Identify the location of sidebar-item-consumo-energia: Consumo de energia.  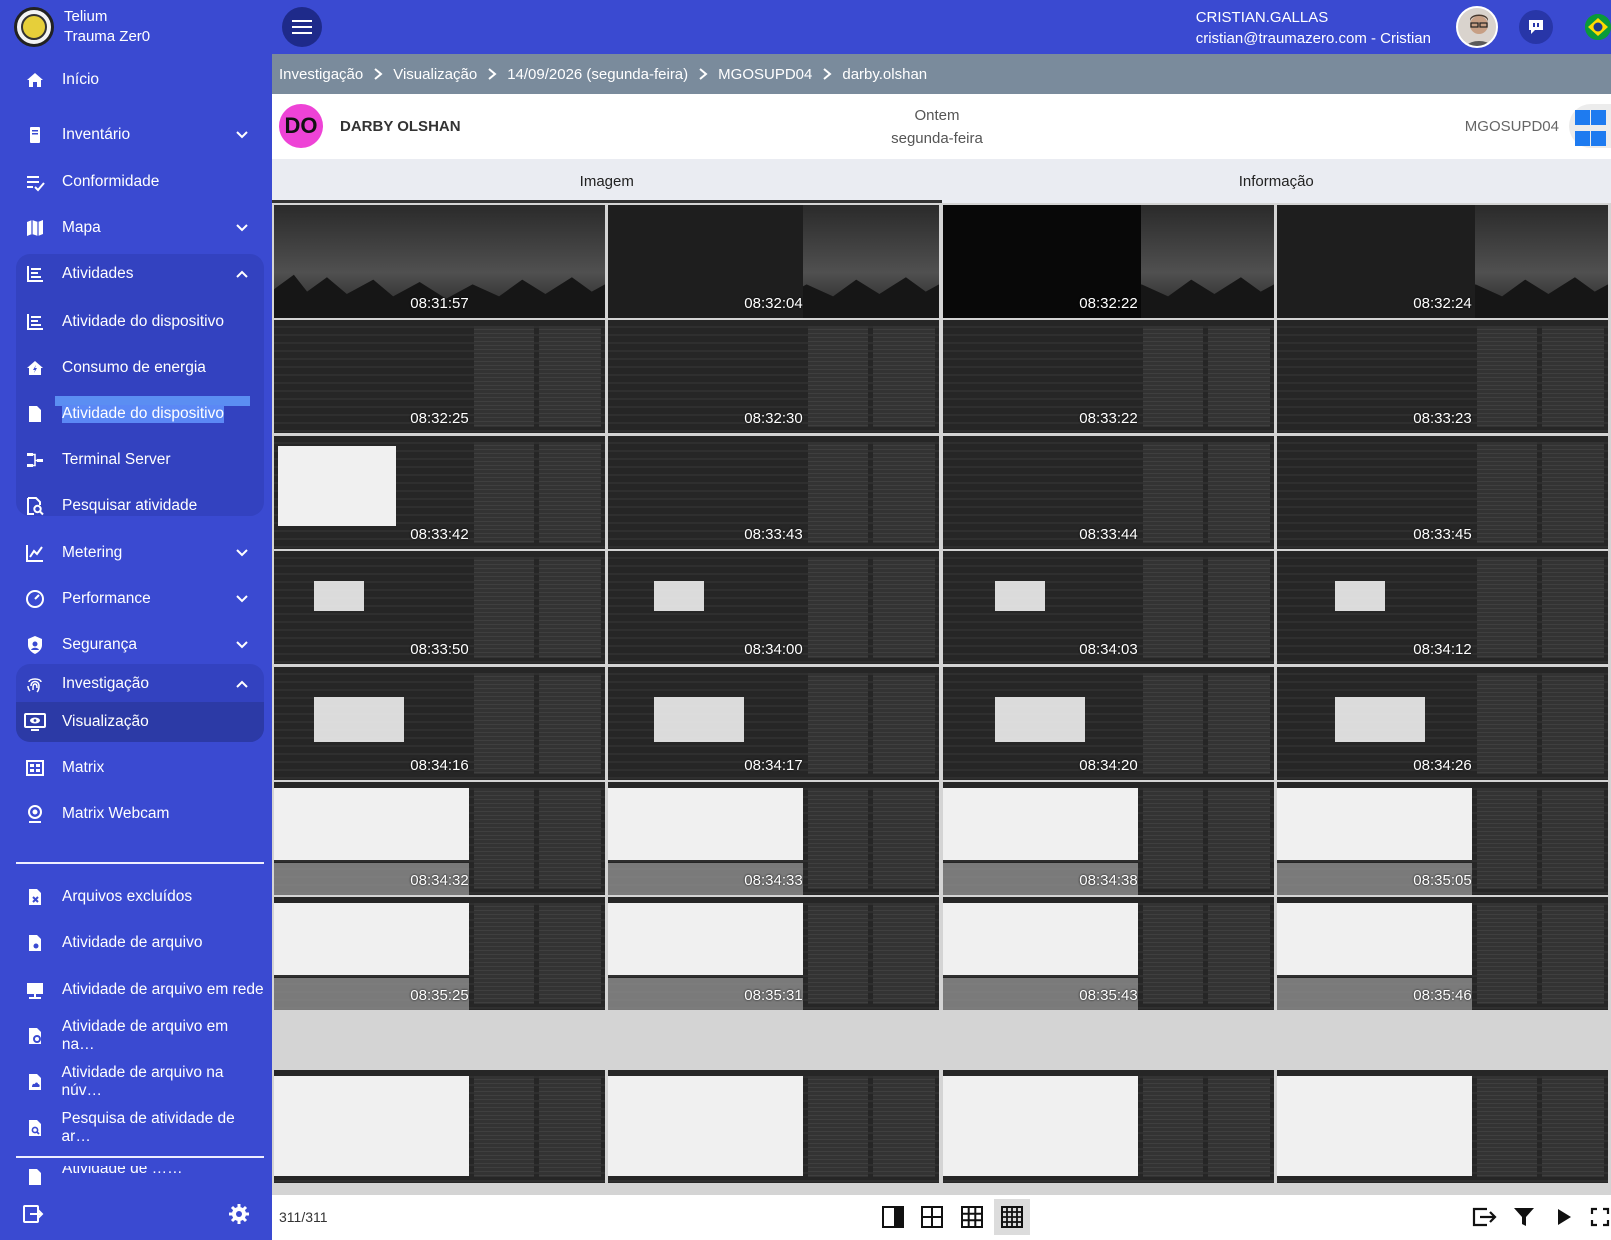
(140, 368).